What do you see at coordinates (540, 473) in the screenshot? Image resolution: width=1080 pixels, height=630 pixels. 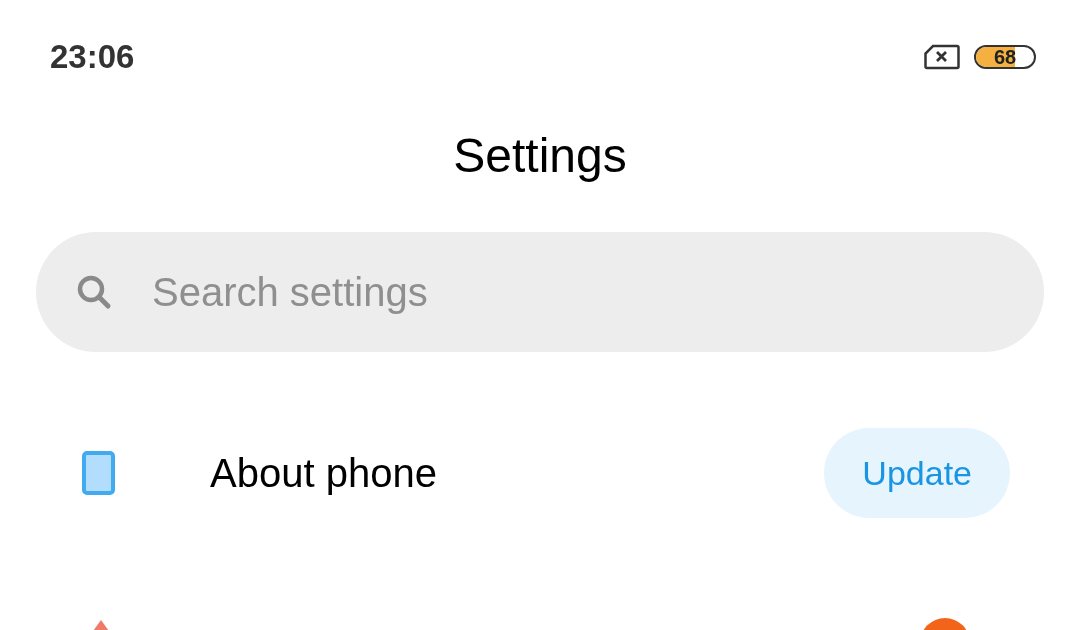 I see `settings-item: About phone Update` at bounding box center [540, 473].